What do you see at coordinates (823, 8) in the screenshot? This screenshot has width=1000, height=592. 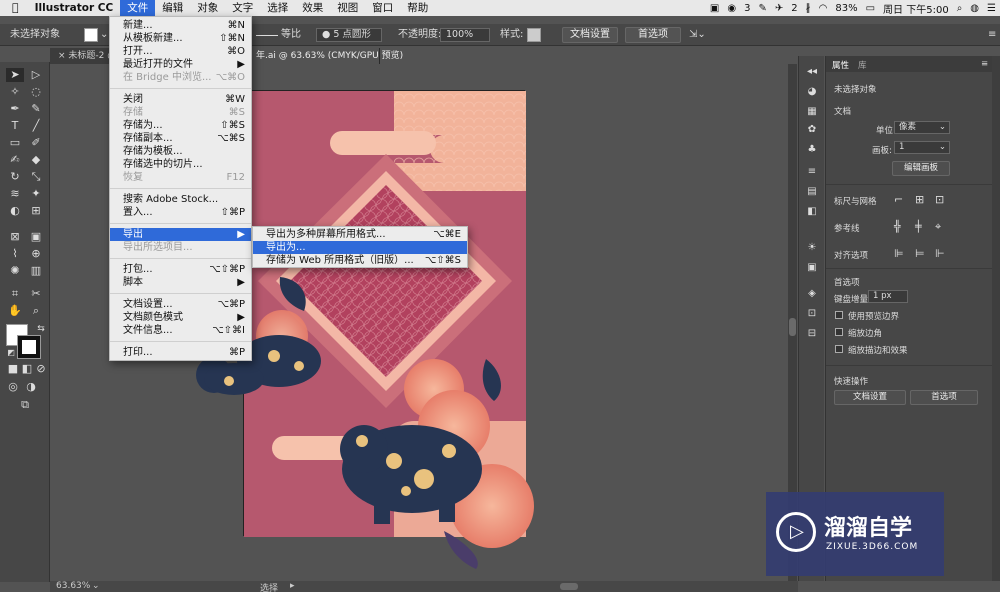 I see `wifi-icon: ◠` at bounding box center [823, 8].